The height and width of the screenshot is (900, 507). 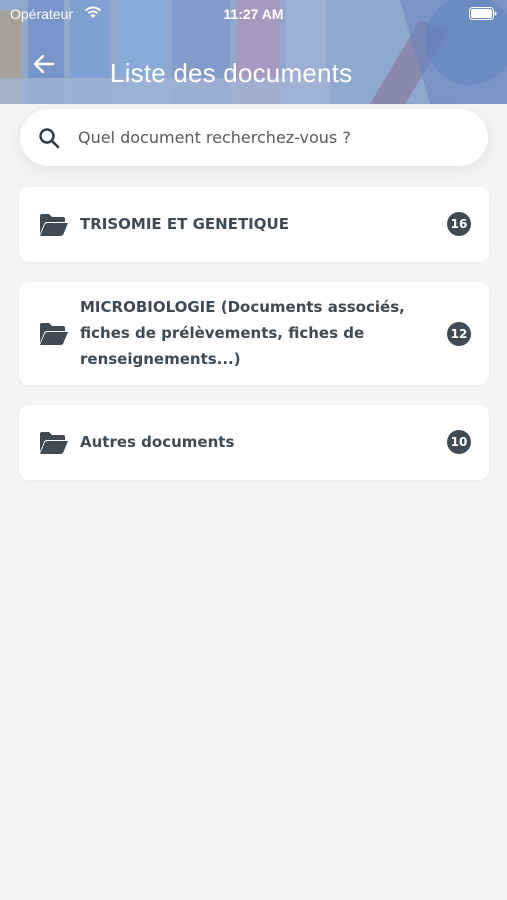 I want to click on status-bar: Opérateur 11:27 AM, so click(x=253, y=14).